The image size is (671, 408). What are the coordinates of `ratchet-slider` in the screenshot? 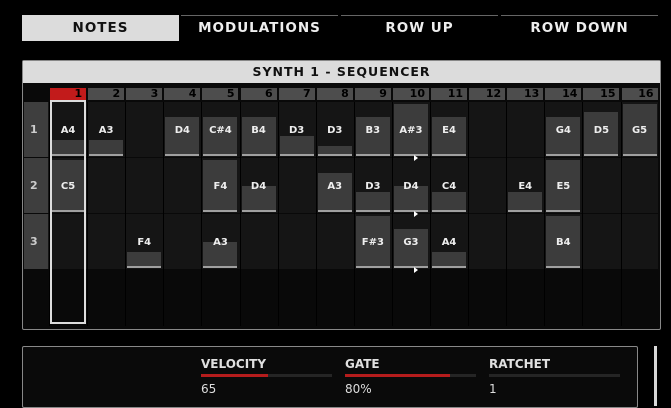 It's located at (554, 375).